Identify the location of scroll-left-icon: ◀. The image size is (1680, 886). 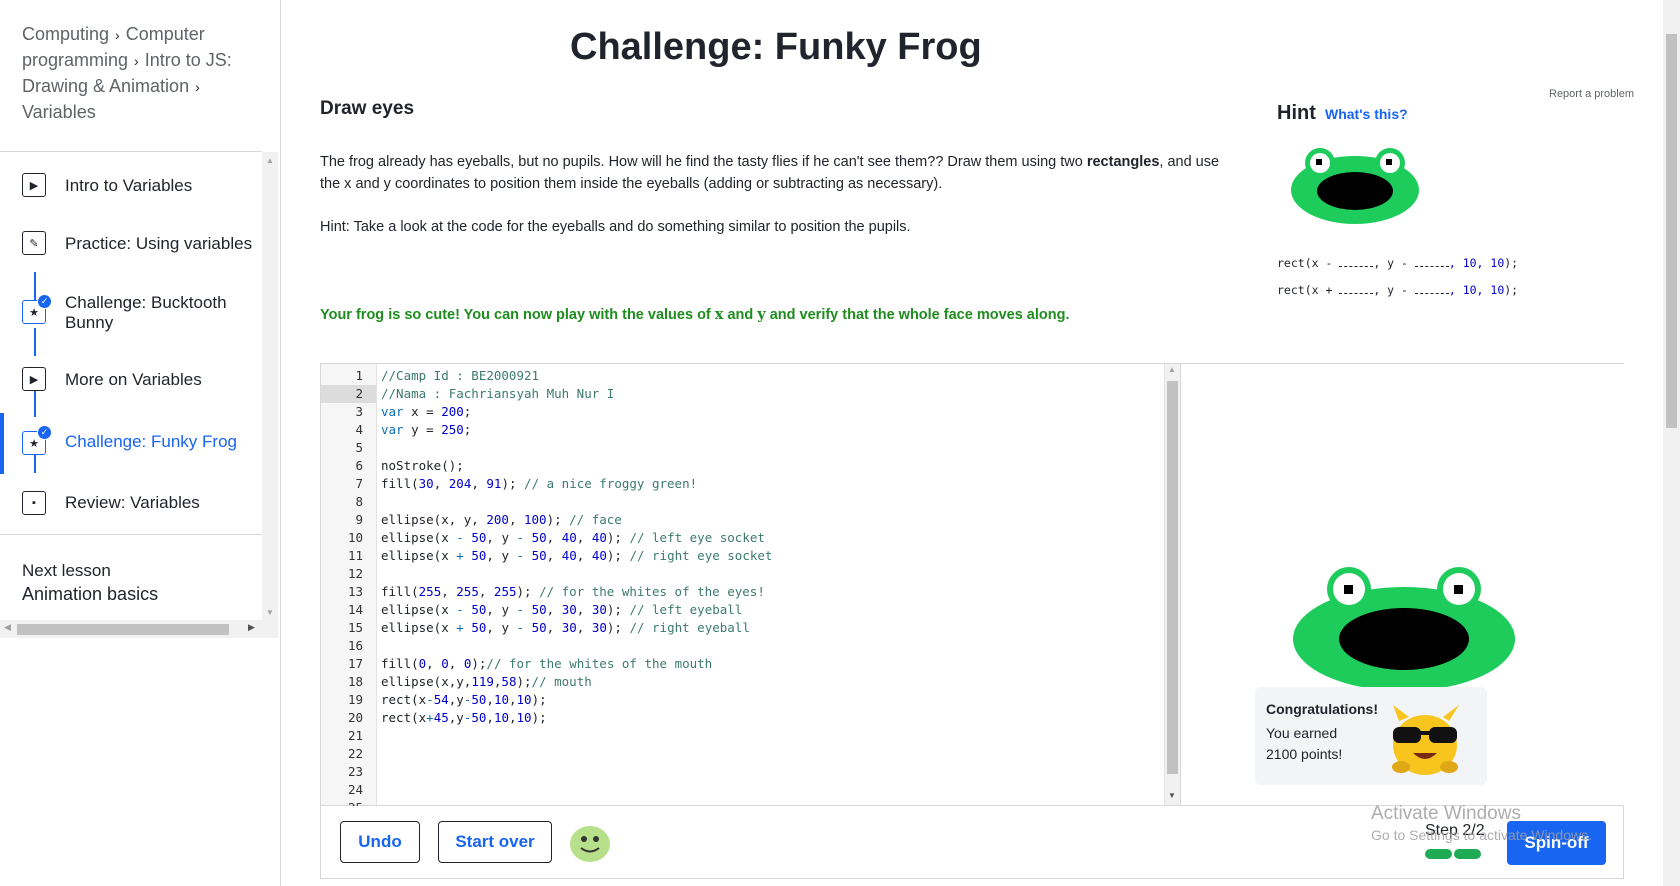
(7, 627).